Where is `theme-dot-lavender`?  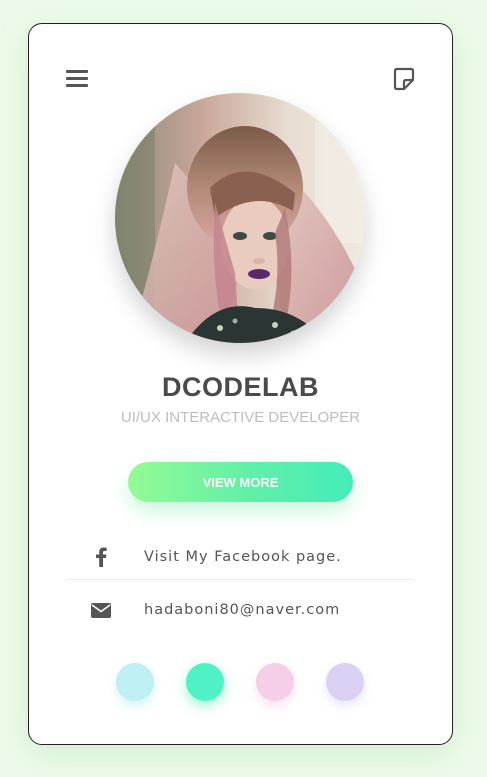 theme-dot-lavender is located at coordinates (345, 682).